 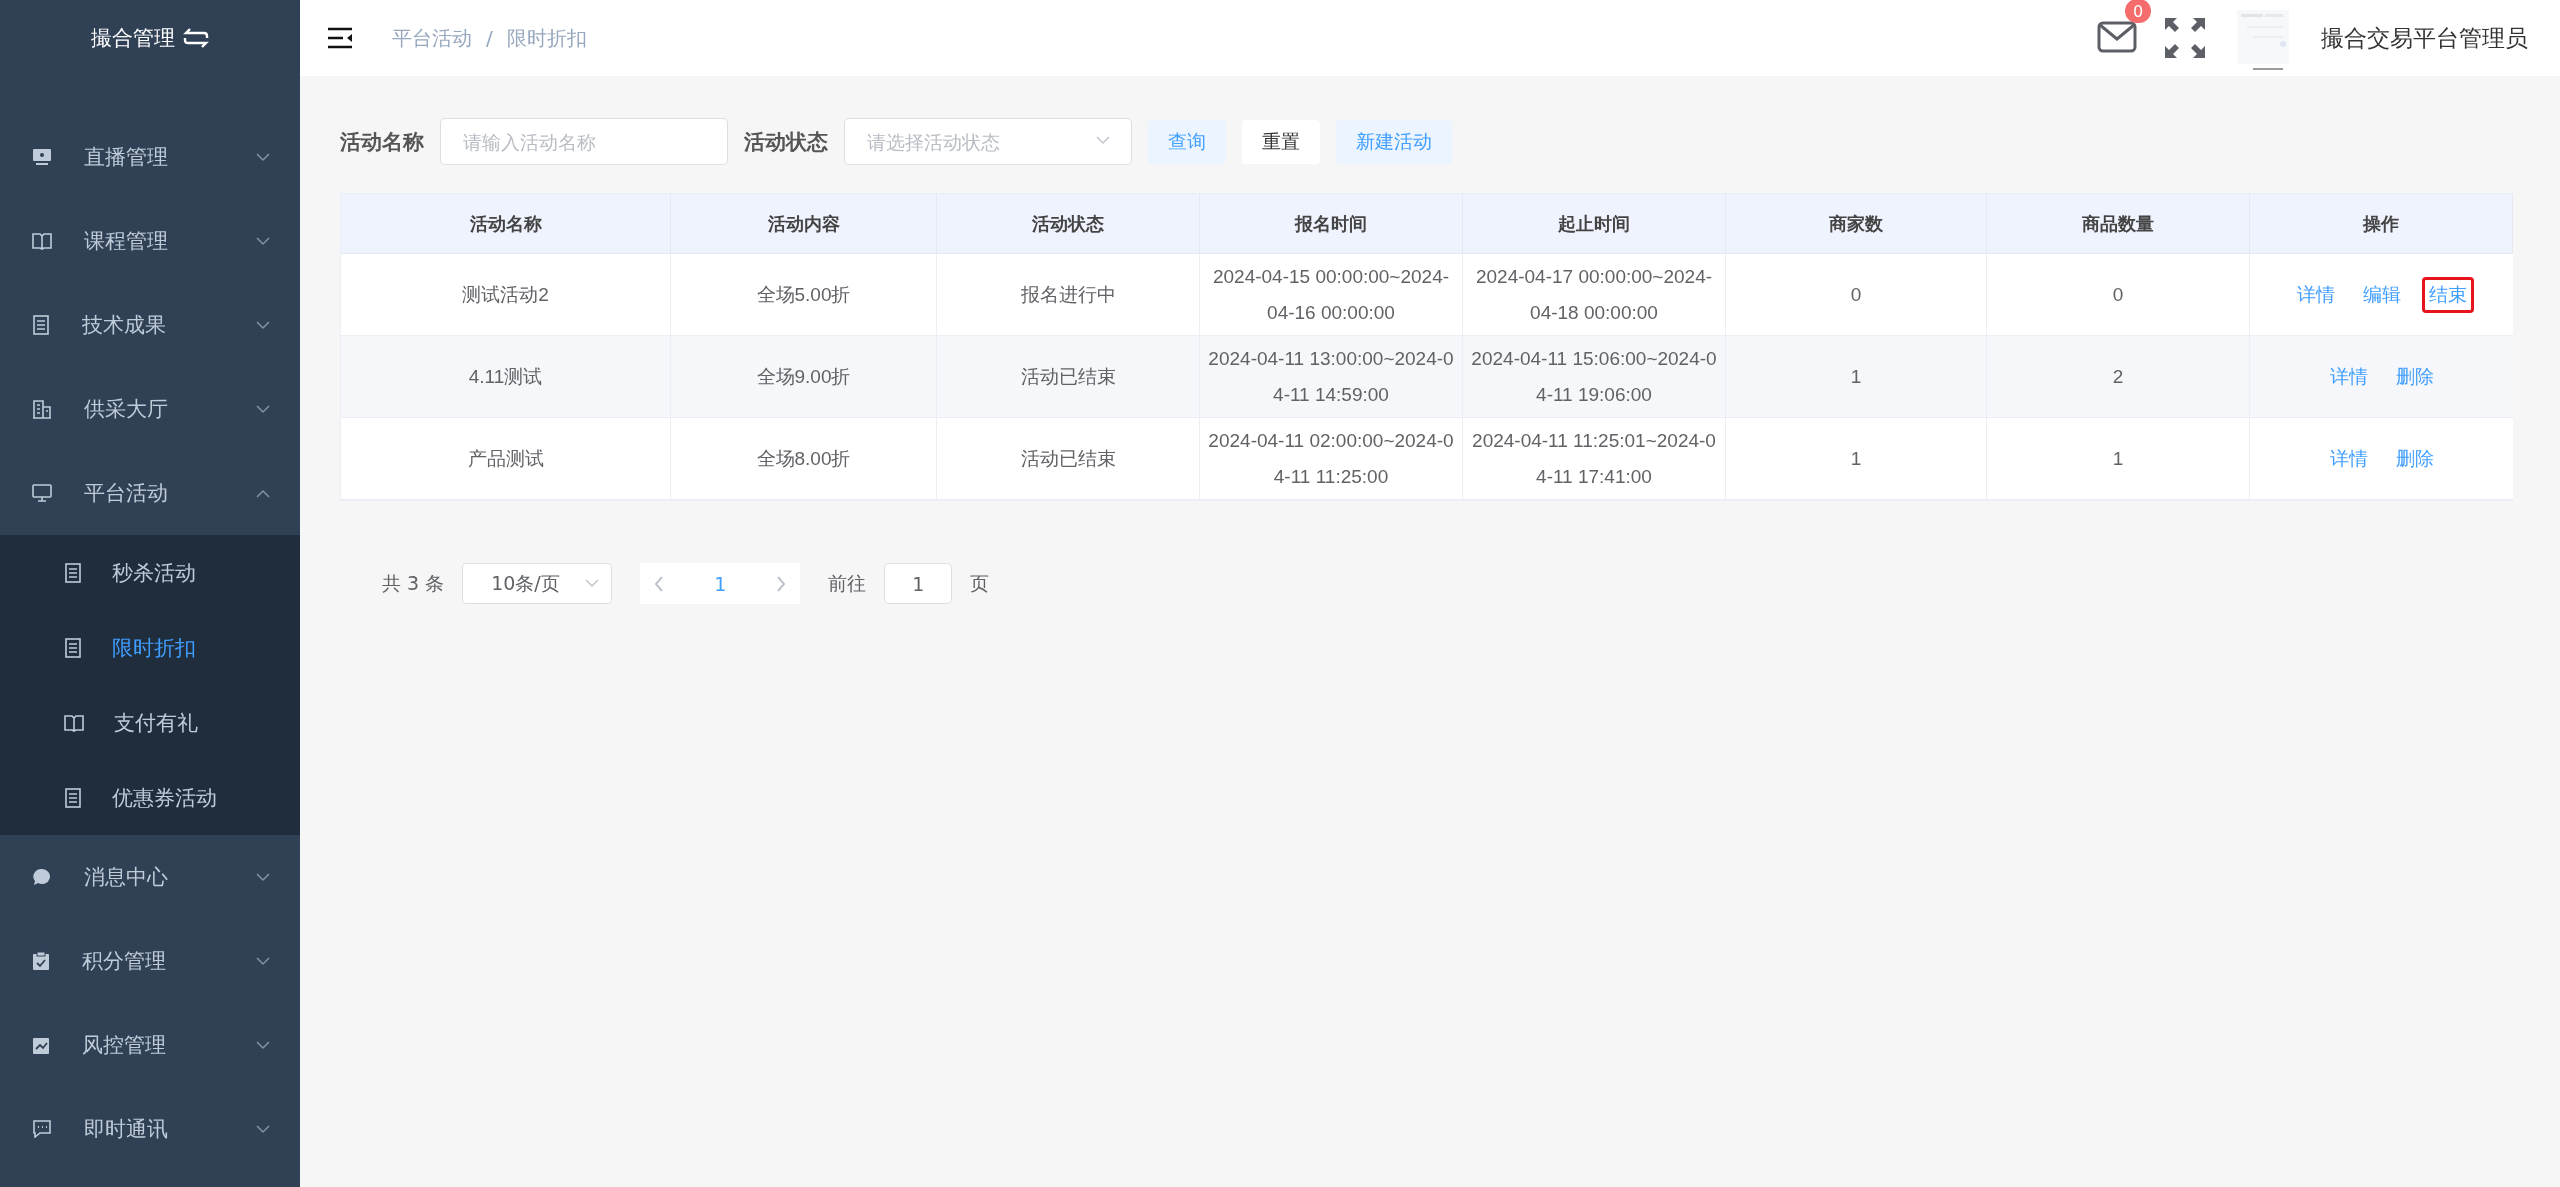 I want to click on column-header: 活动状态, so click(x=1068, y=224).